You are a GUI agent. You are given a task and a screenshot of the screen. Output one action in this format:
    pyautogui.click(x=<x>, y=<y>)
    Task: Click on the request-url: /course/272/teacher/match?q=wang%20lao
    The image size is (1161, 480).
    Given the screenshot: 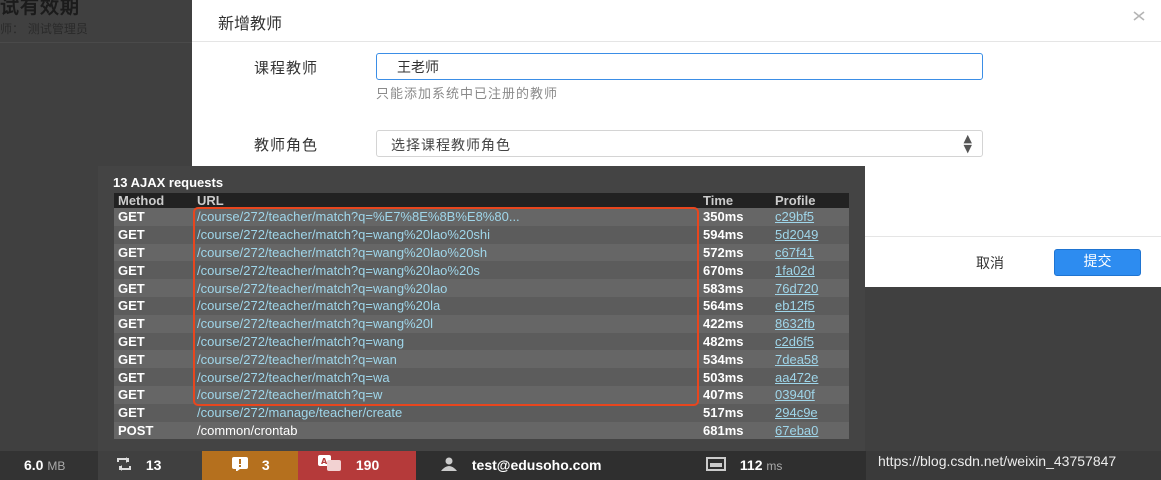 What is the action you would take?
    pyautogui.click(x=446, y=288)
    